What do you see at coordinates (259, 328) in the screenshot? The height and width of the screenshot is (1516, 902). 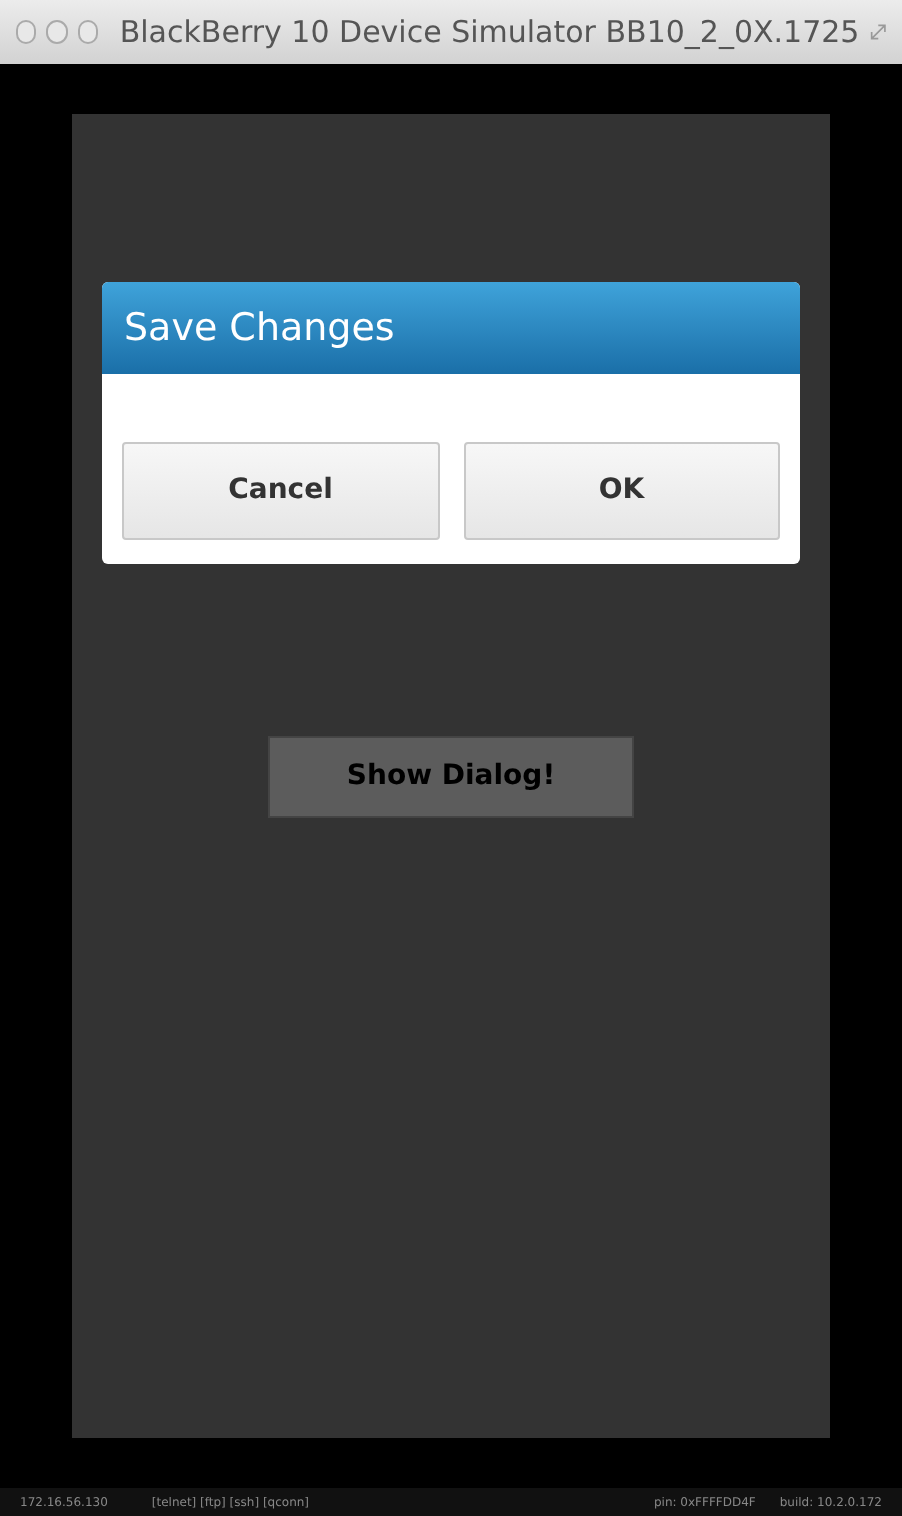 I see `dialog-title: Save Changes` at bounding box center [259, 328].